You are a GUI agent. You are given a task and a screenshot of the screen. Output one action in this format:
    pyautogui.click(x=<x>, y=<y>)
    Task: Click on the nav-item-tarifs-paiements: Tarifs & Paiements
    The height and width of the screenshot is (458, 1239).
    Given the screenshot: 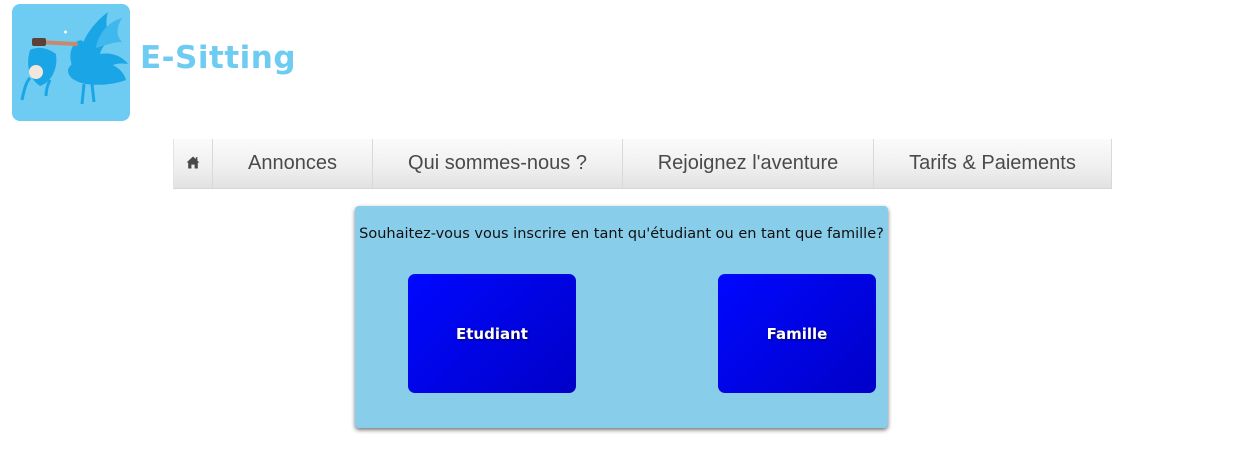 What is the action you would take?
    pyautogui.click(x=993, y=163)
    